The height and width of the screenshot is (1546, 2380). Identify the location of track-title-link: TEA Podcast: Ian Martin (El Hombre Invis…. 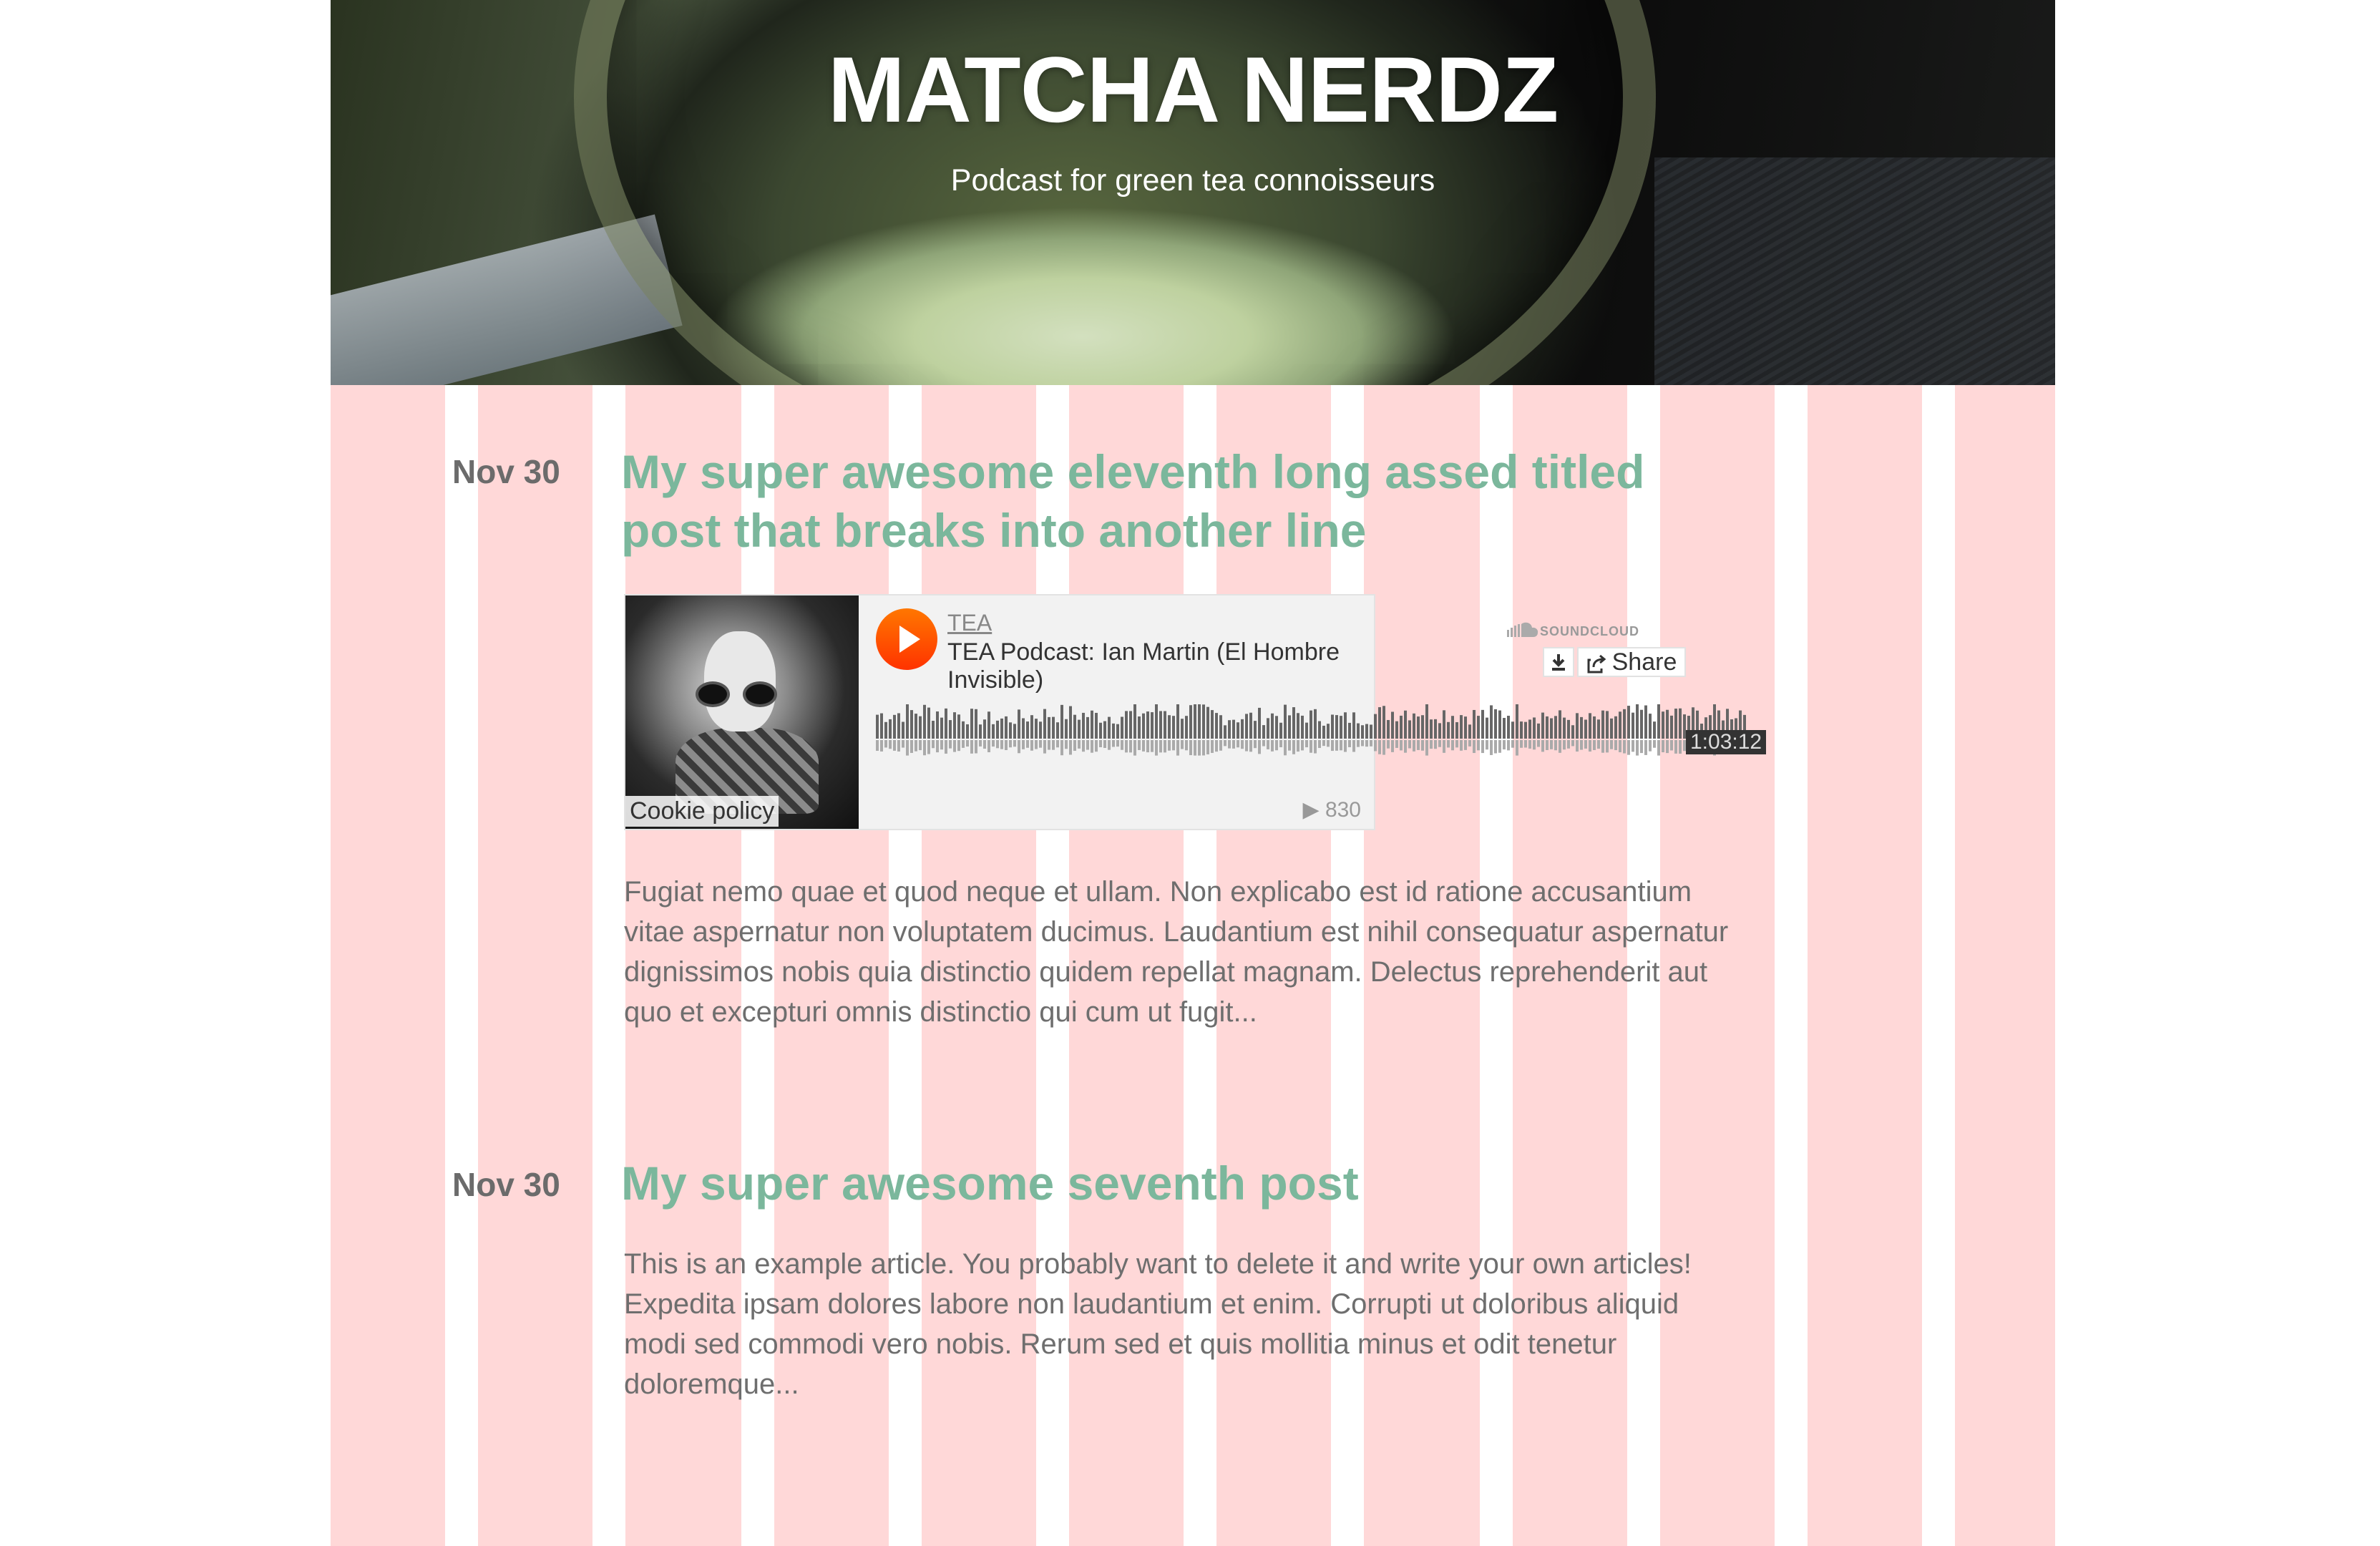
(1160, 666).